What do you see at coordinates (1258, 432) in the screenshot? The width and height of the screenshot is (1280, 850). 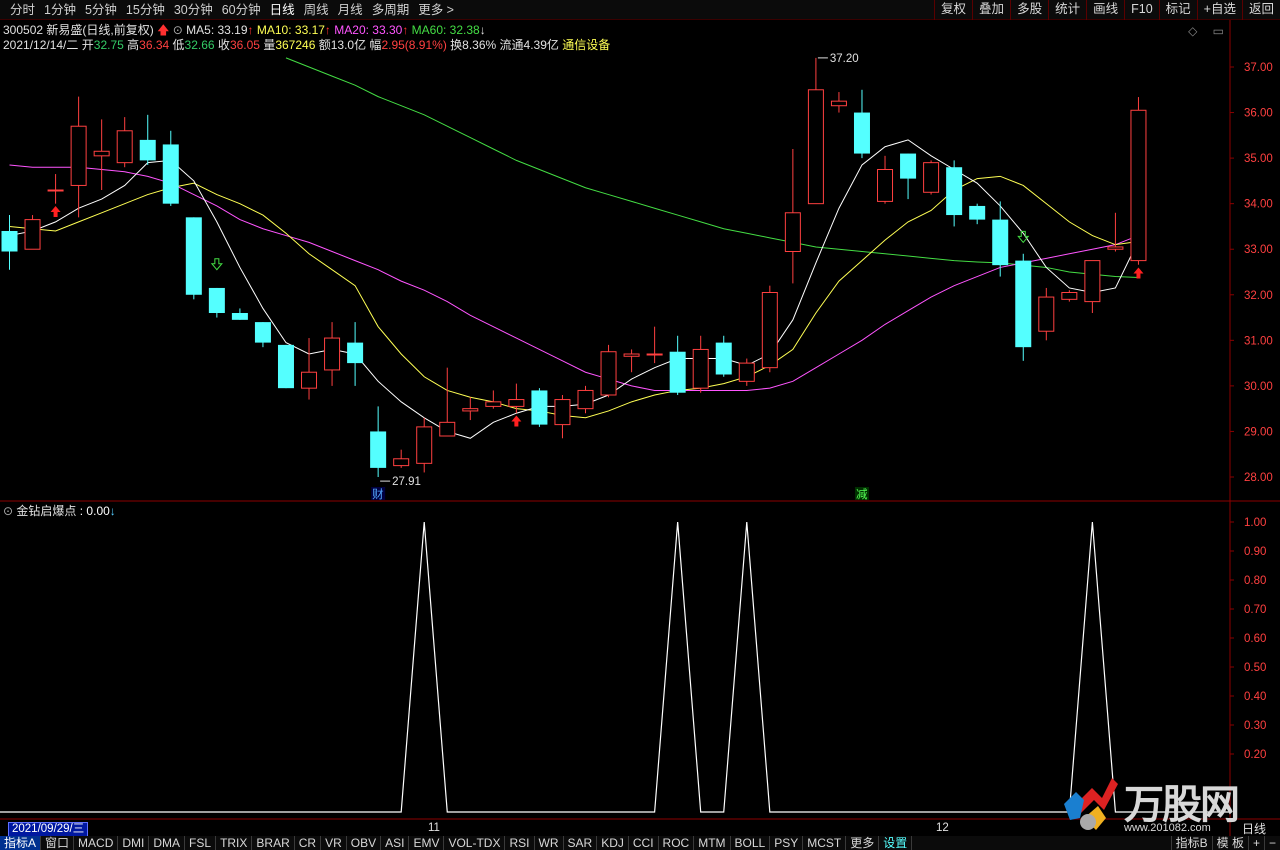 I see `price-tick-label: 29.00` at bounding box center [1258, 432].